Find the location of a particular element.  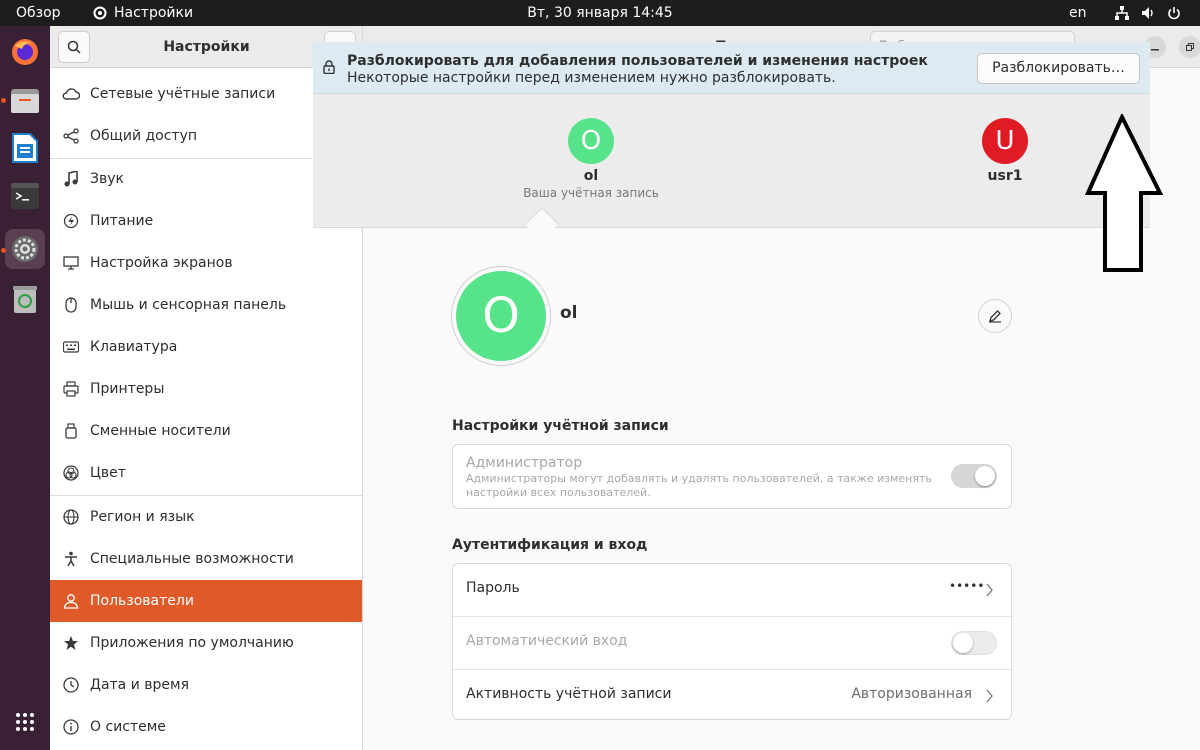

restore-icon is located at coordinates (1190, 47).